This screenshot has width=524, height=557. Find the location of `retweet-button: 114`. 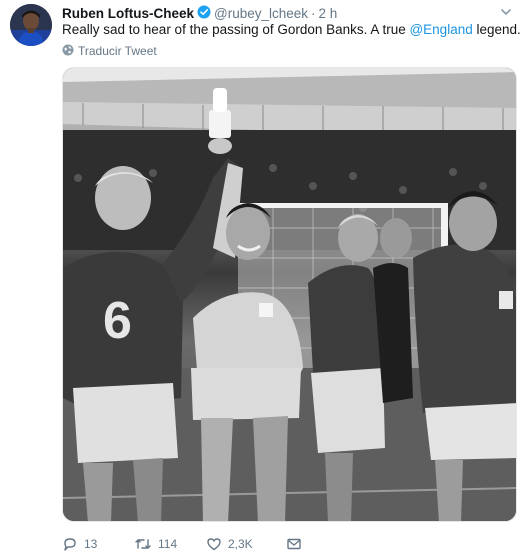

retweet-button: 114 is located at coordinates (170, 544).